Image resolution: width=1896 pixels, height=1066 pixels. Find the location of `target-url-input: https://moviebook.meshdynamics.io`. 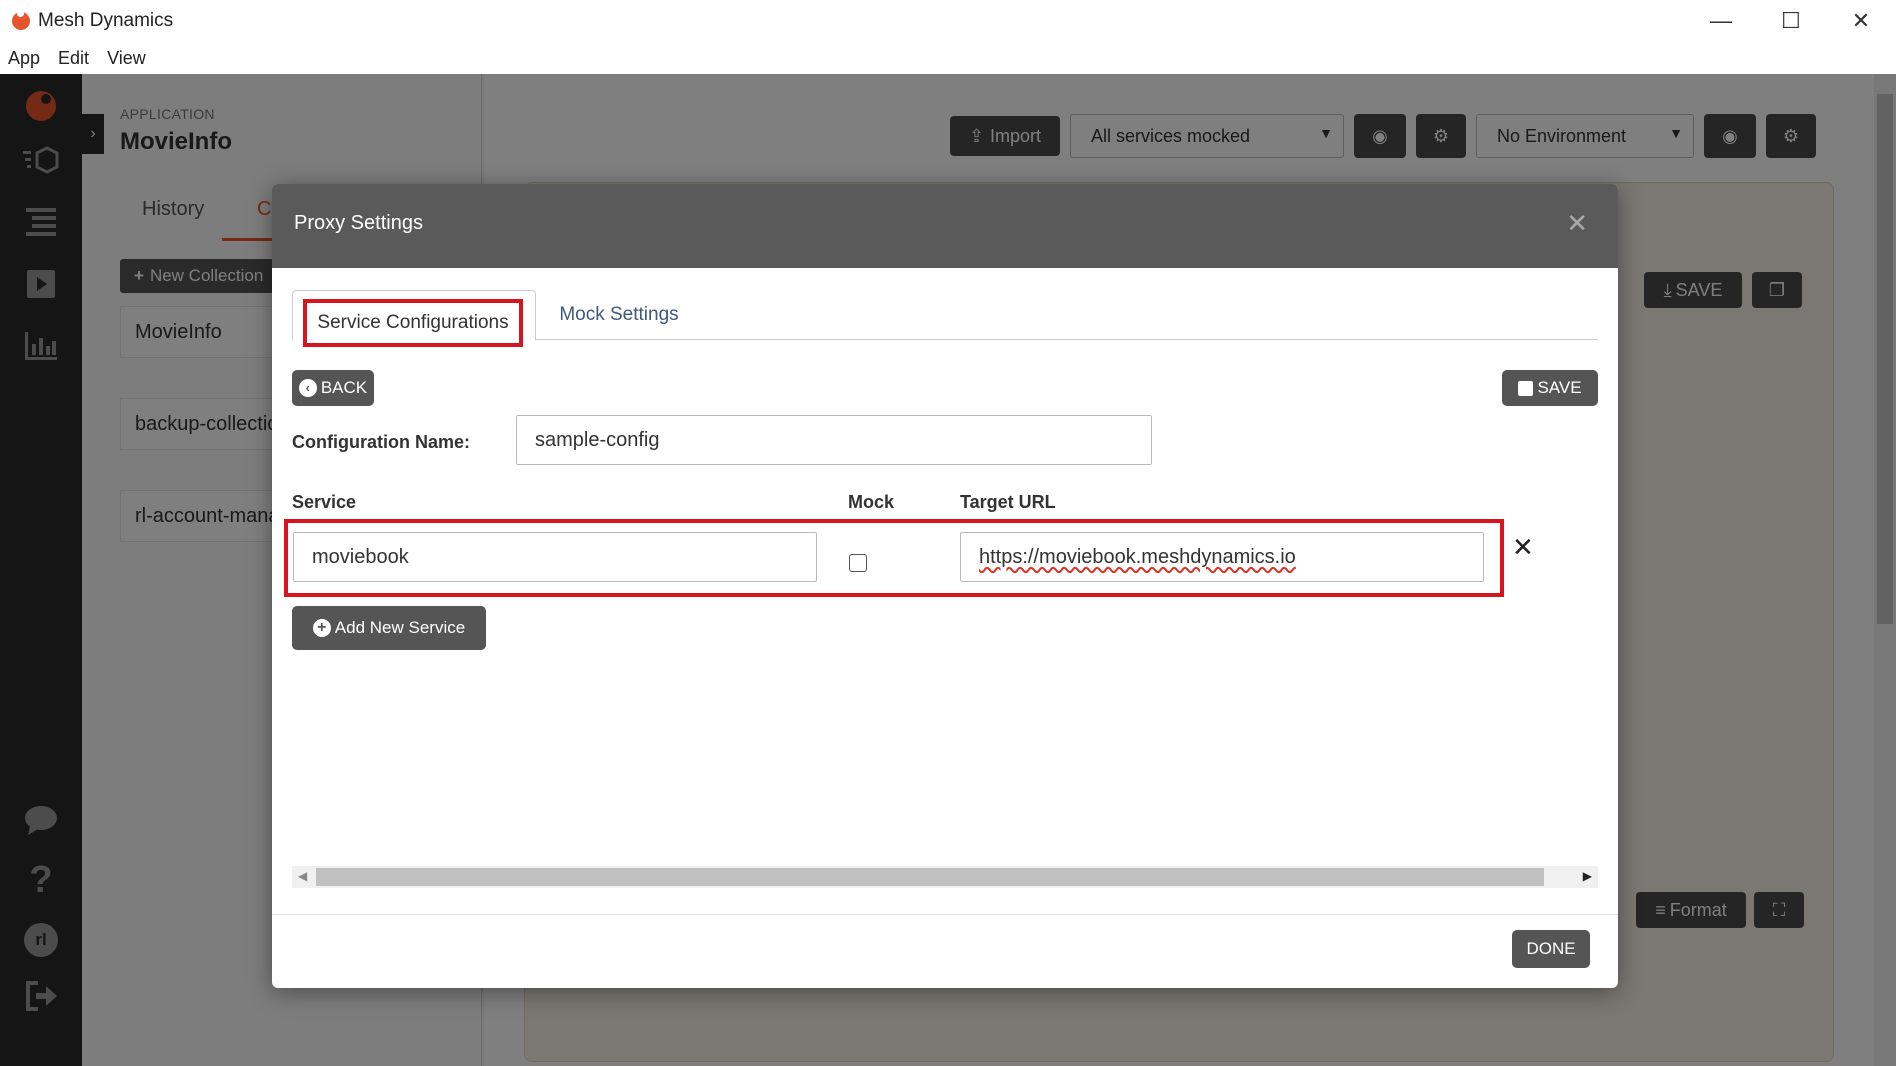

target-url-input: https://moviebook.meshdynamics.io is located at coordinates (1222, 557).